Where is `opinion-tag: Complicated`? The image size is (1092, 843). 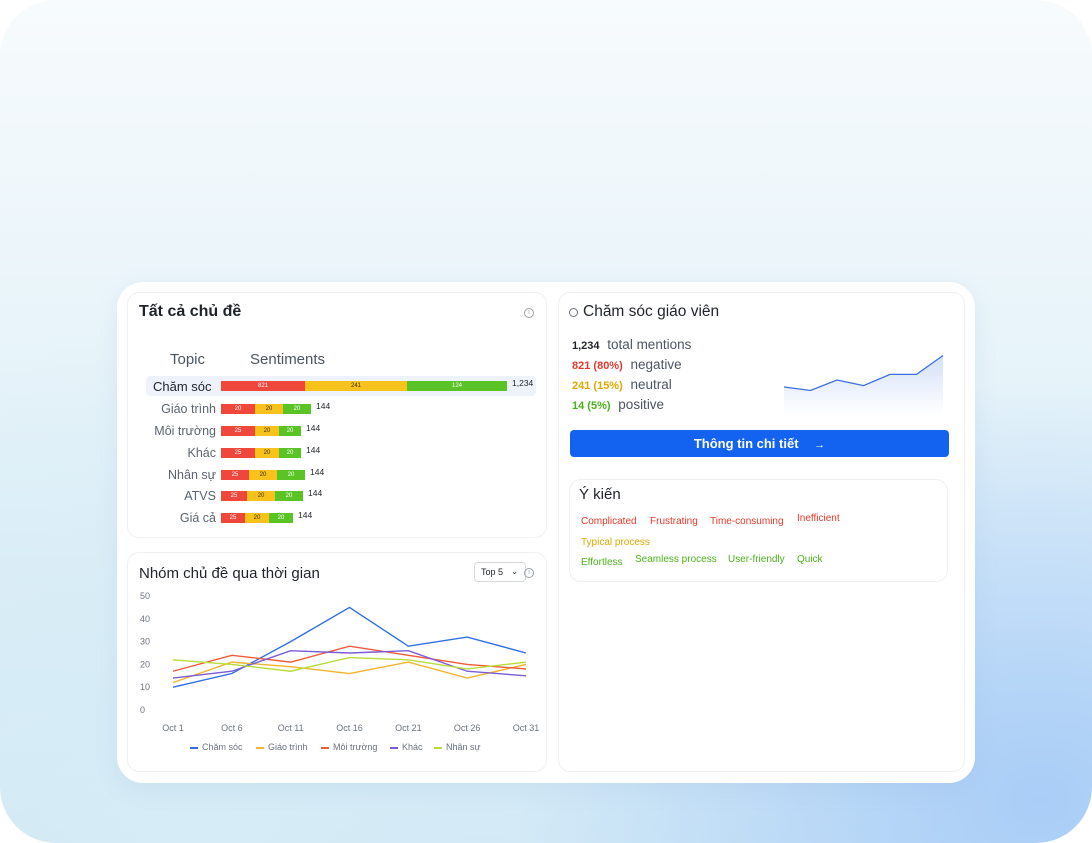
opinion-tag: Complicated is located at coordinates (609, 521).